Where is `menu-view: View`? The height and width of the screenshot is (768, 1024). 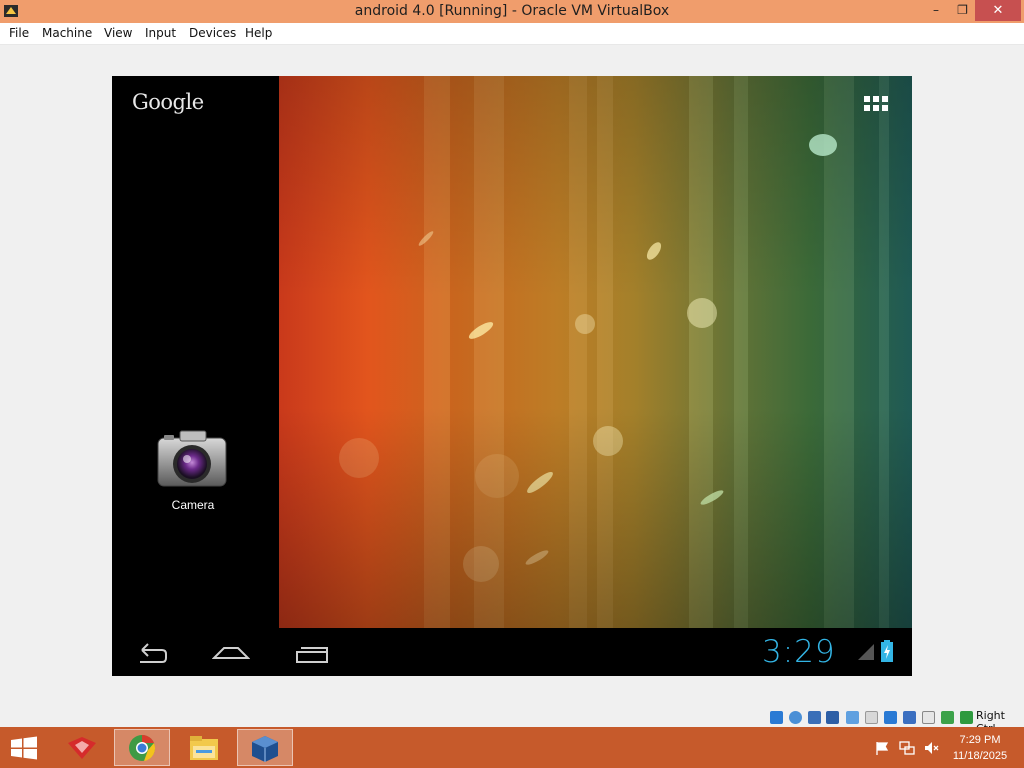 menu-view: View is located at coordinates (118, 33).